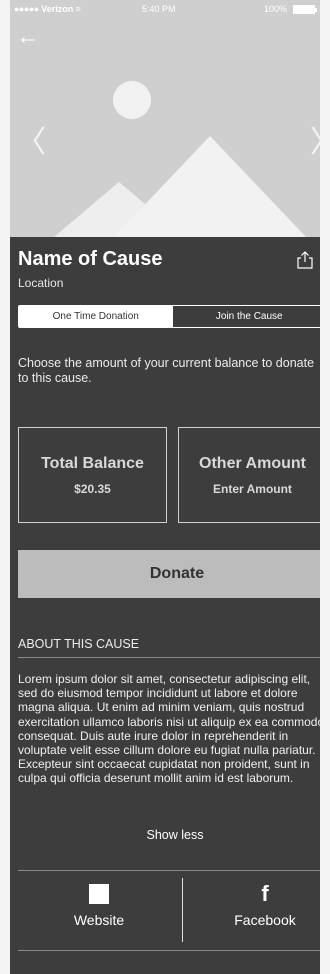 This screenshot has height=974, width=330. I want to click on total-balance-option: Total Balance $20.35, so click(92, 475).